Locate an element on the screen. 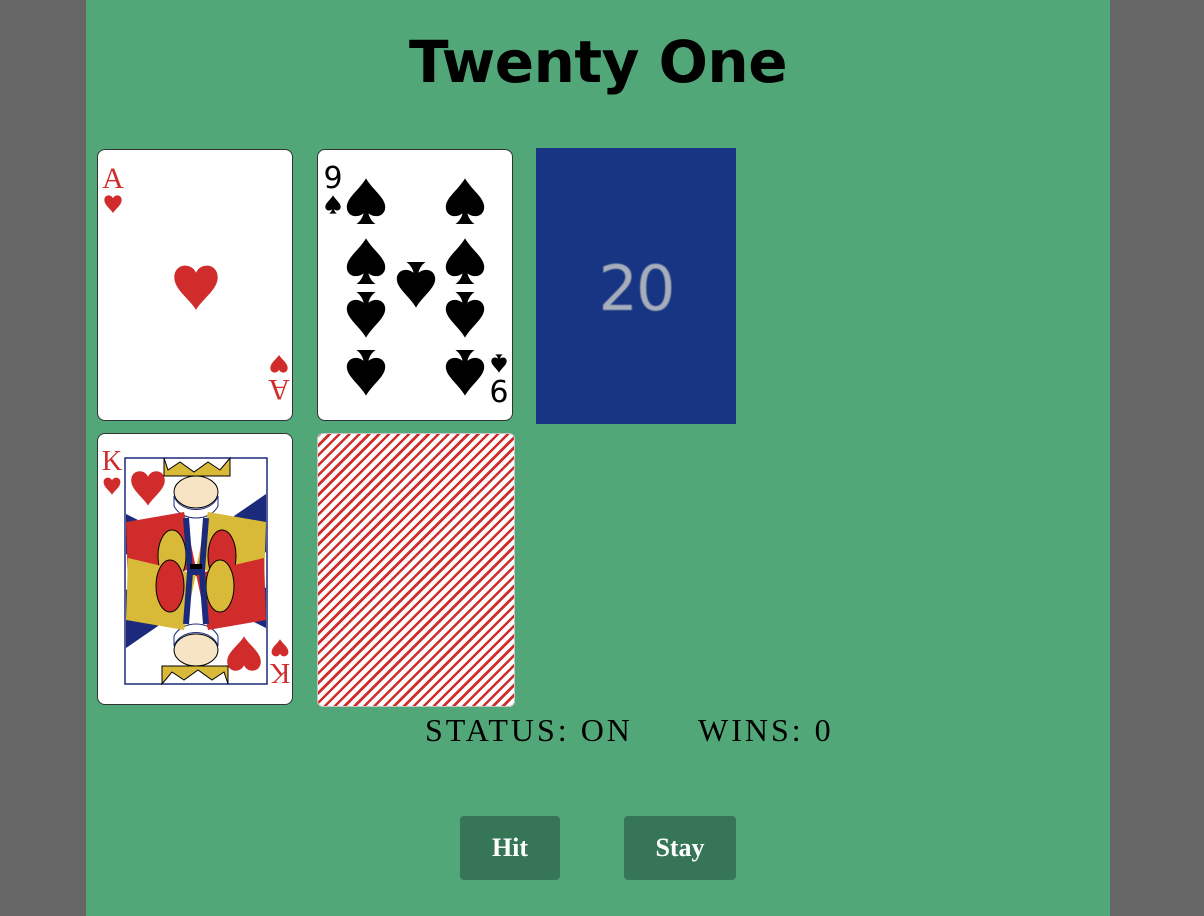 Image resolution: width=1204 pixels, height=916 pixels. stay-button: Stay is located at coordinates (680, 848).